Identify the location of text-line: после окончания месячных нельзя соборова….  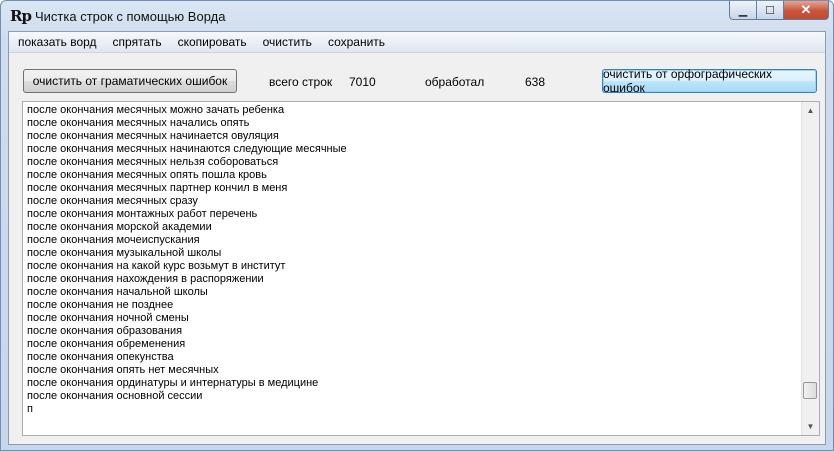
(153, 162).